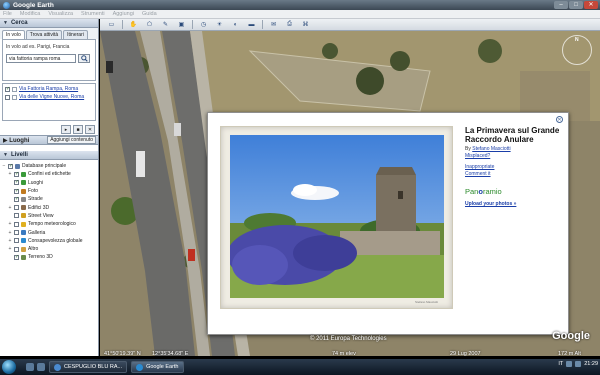 This screenshot has height=375, width=600. What do you see at coordinates (49, 224) in the screenshot?
I see `layer-item: + Tempo meteorologico` at bounding box center [49, 224].